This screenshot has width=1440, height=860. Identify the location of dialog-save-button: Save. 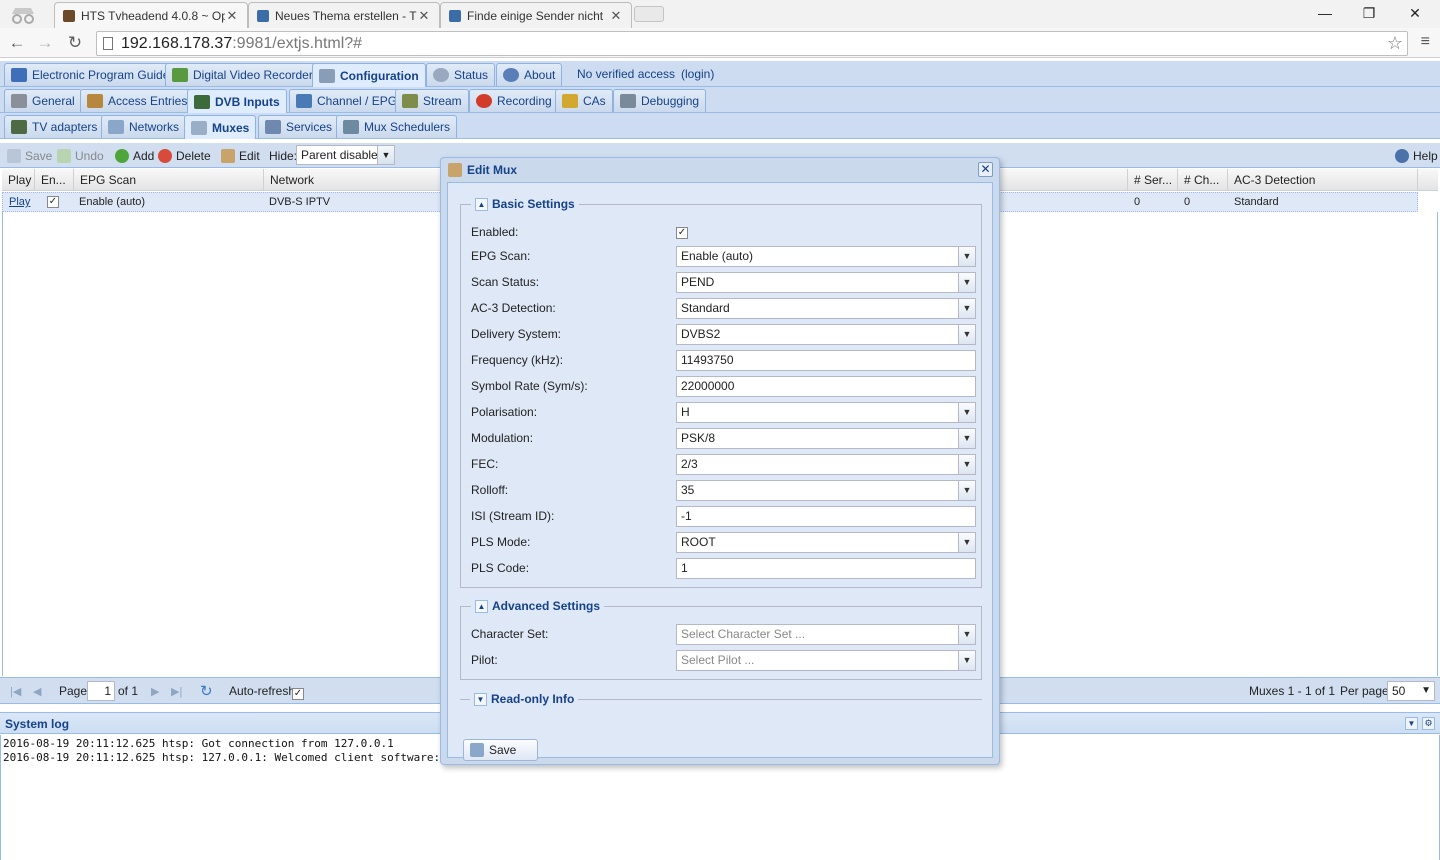
(500, 750).